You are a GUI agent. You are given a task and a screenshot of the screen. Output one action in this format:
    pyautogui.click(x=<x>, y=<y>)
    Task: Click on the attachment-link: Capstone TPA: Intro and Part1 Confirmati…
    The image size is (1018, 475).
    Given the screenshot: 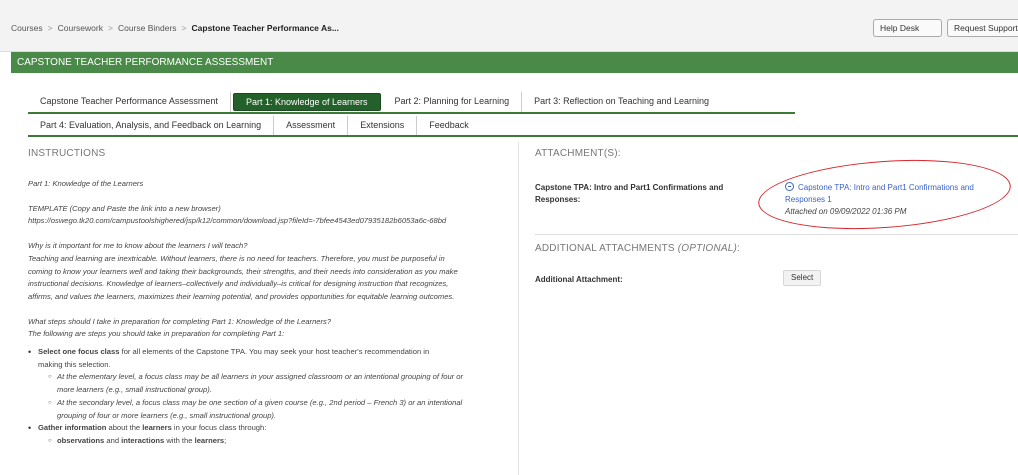 What is the action you would take?
    pyautogui.click(x=897, y=194)
    